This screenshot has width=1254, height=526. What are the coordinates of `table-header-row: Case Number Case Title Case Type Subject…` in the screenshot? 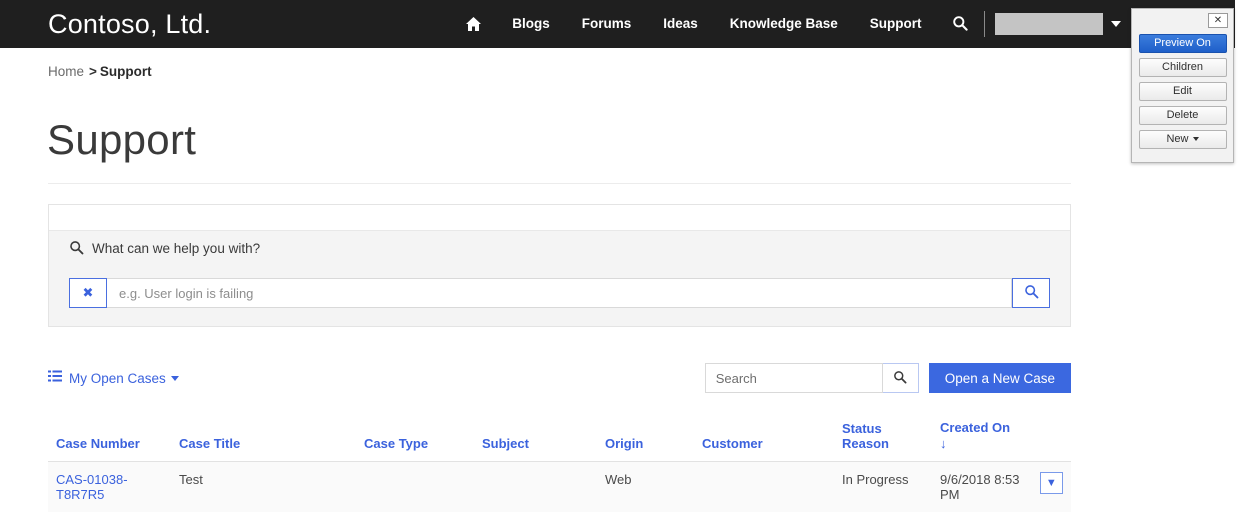 It's located at (559, 438).